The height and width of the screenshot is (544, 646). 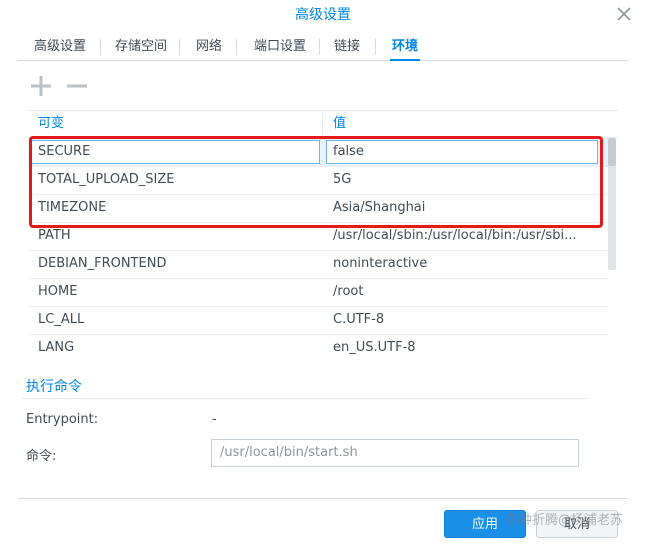 I want to click on tab-environment: 环境, so click(x=405, y=47).